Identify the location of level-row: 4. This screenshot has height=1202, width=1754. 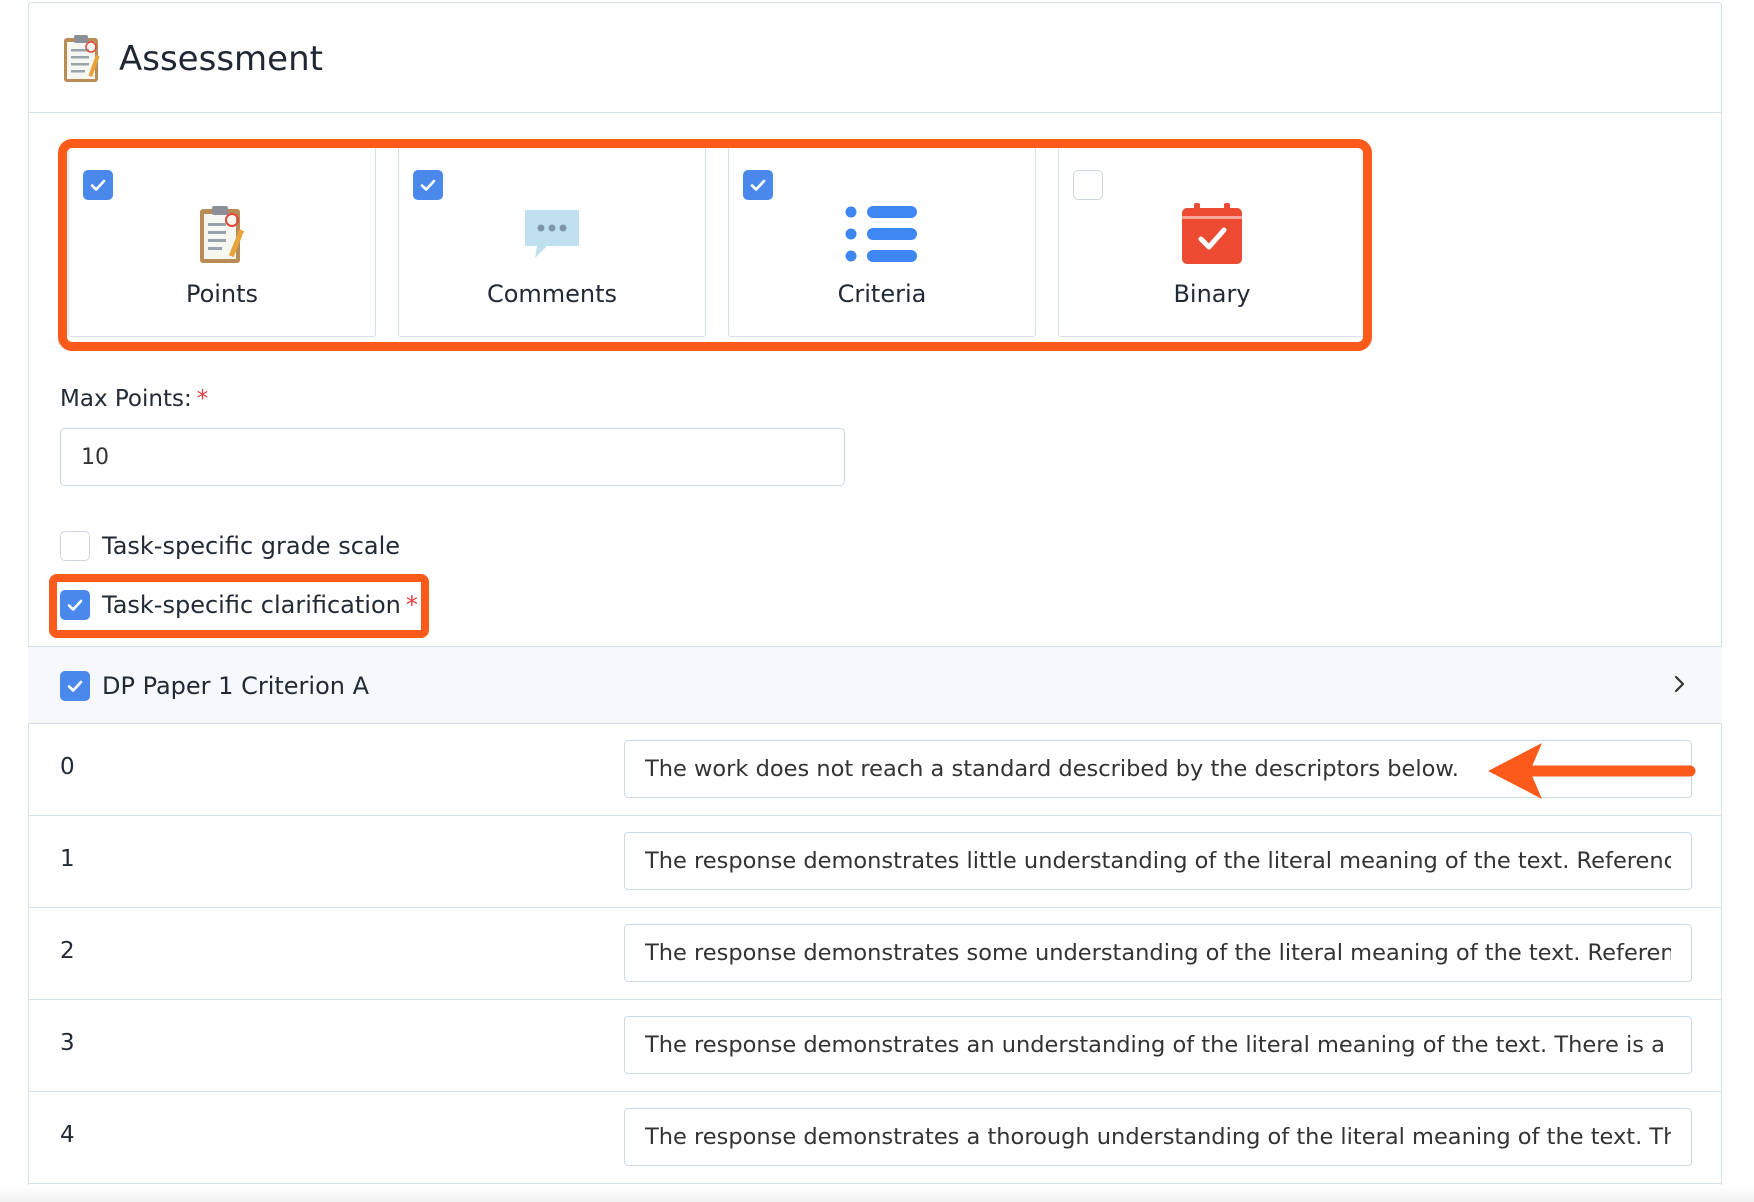
(875, 1138).